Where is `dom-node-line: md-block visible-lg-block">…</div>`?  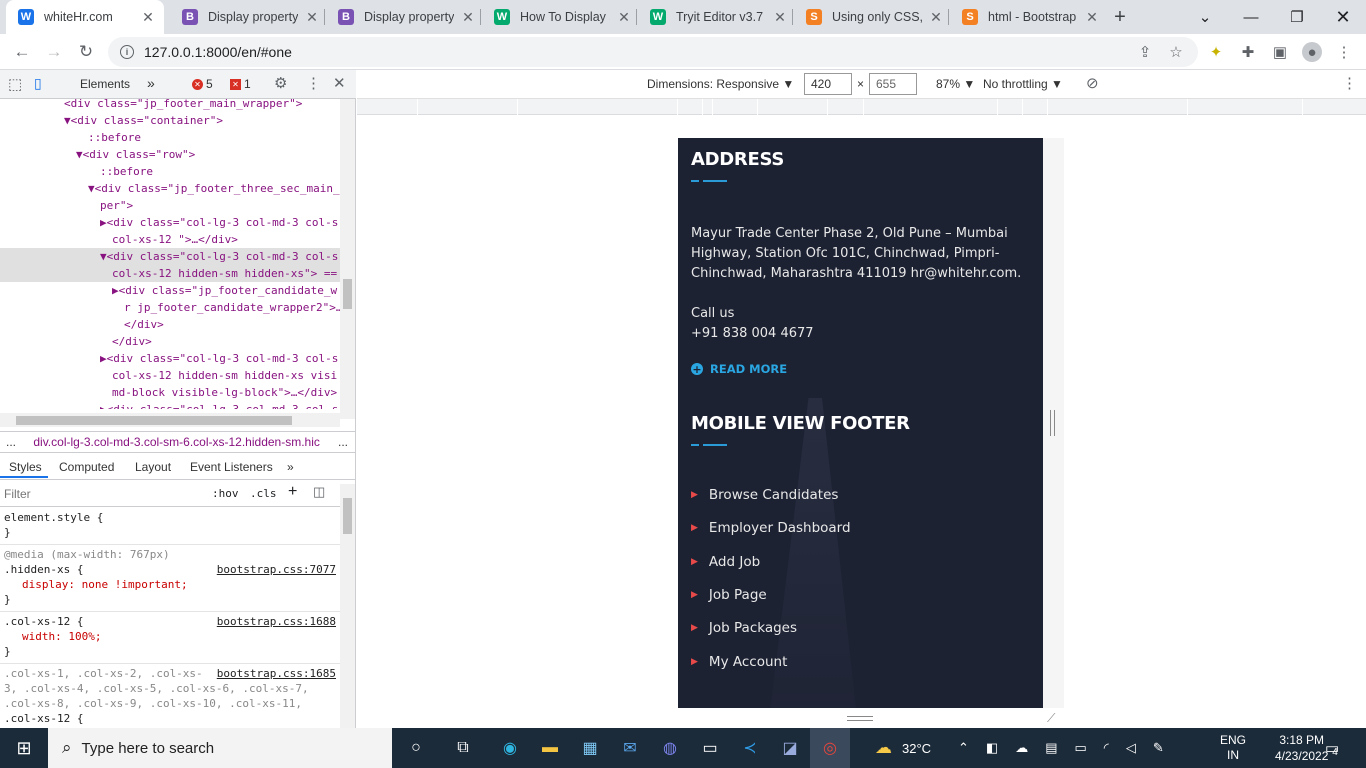 dom-node-line: md-block visible-lg-block">…</div> is located at coordinates (168, 392).